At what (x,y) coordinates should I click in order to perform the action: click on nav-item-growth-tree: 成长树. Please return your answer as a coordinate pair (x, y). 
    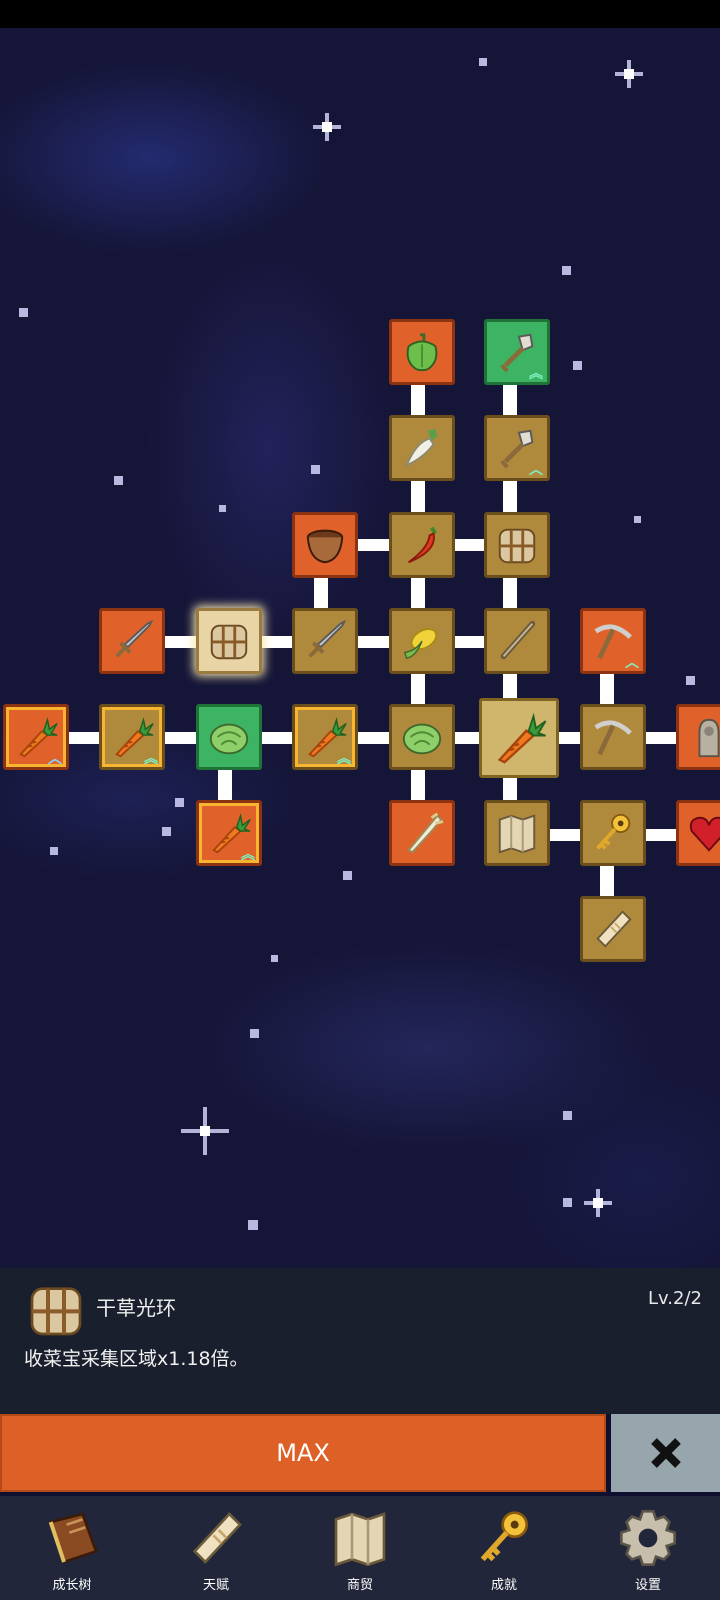
    Looking at the image, I should click on (72, 1548).